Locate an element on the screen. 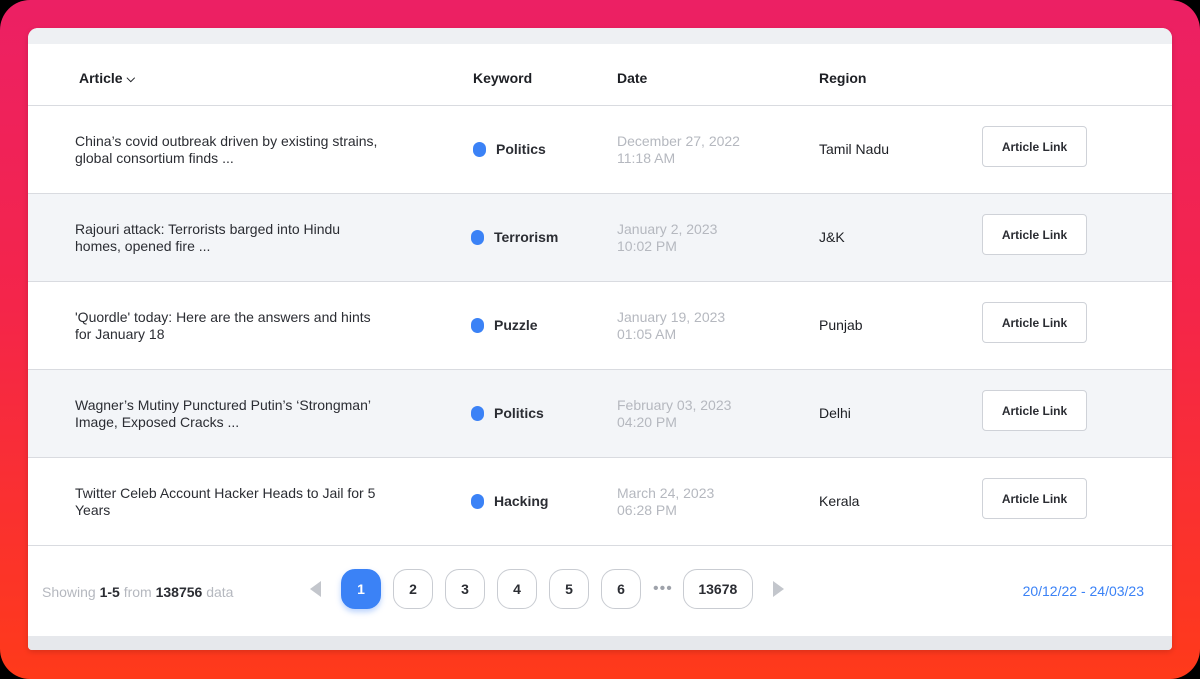 This screenshot has height=679, width=1200. caret-right-icon is located at coordinates (778, 589).